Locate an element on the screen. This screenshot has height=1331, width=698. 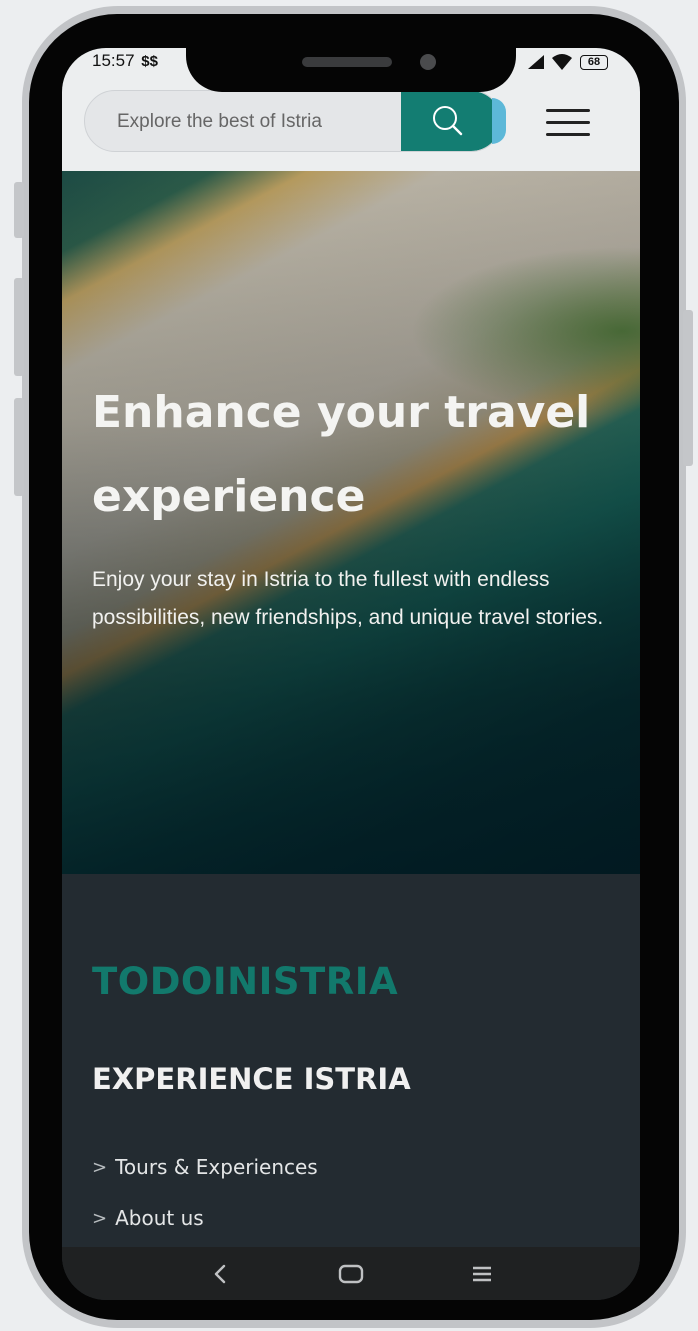
footer-link-about: > About us is located at coordinates (148, 1218).